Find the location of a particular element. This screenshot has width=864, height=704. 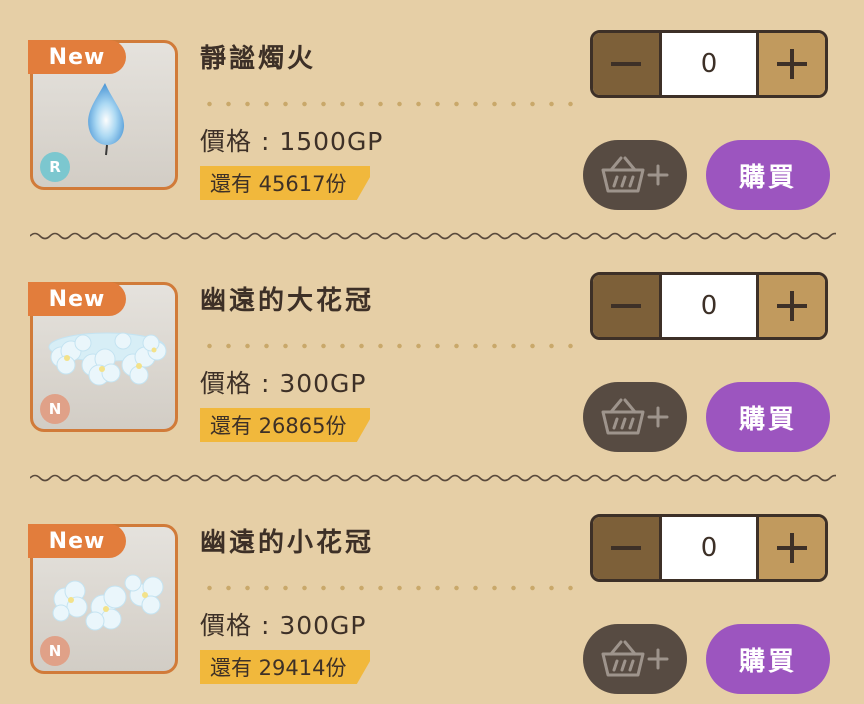

item-price: 價格 : 1500GP is located at coordinates (292, 141).